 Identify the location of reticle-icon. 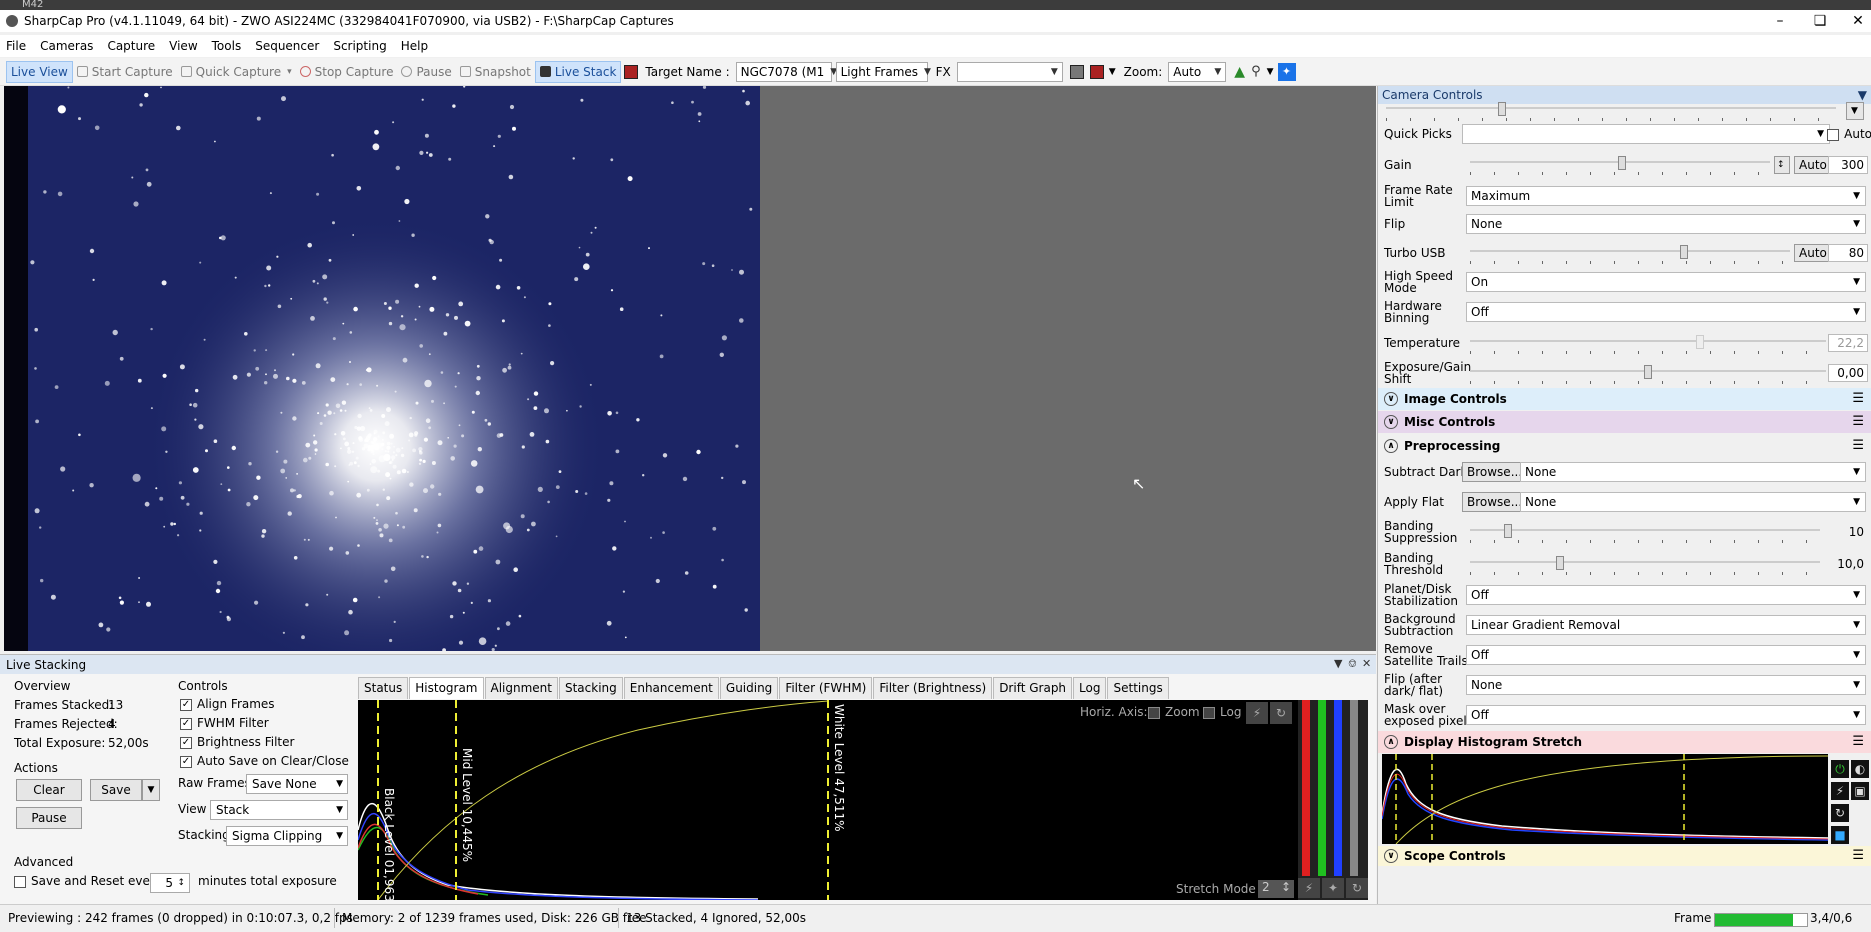
(1076, 71).